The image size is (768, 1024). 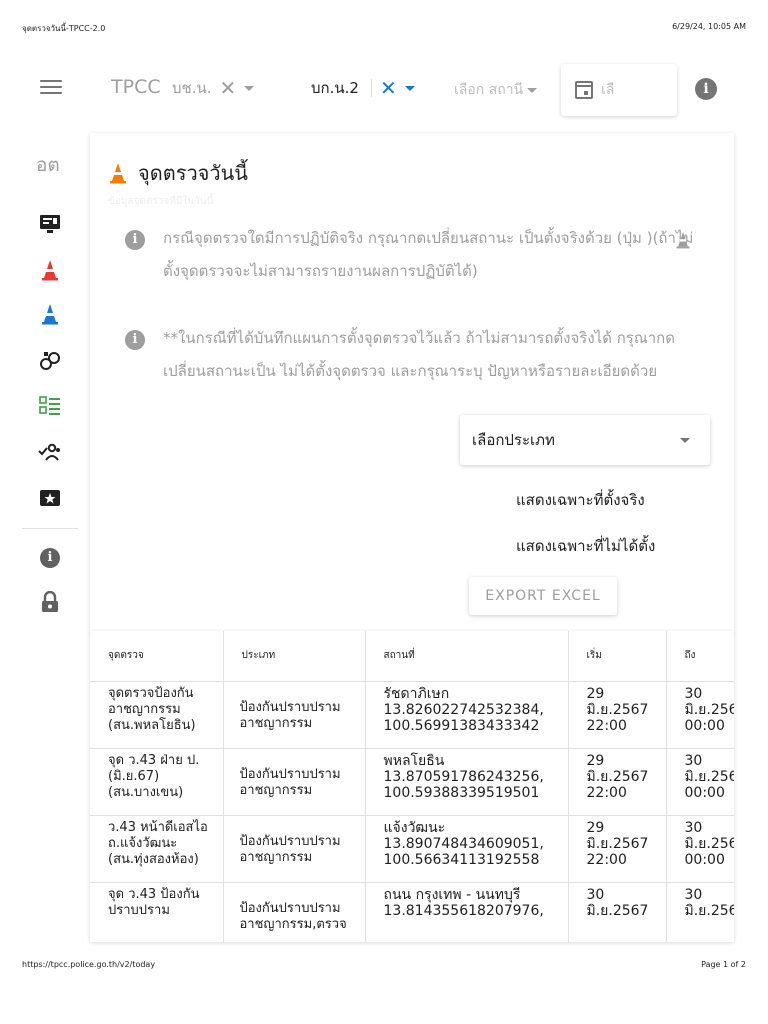 What do you see at coordinates (617, 656) in the screenshot?
I see `column-header: เริ่ม` at bounding box center [617, 656].